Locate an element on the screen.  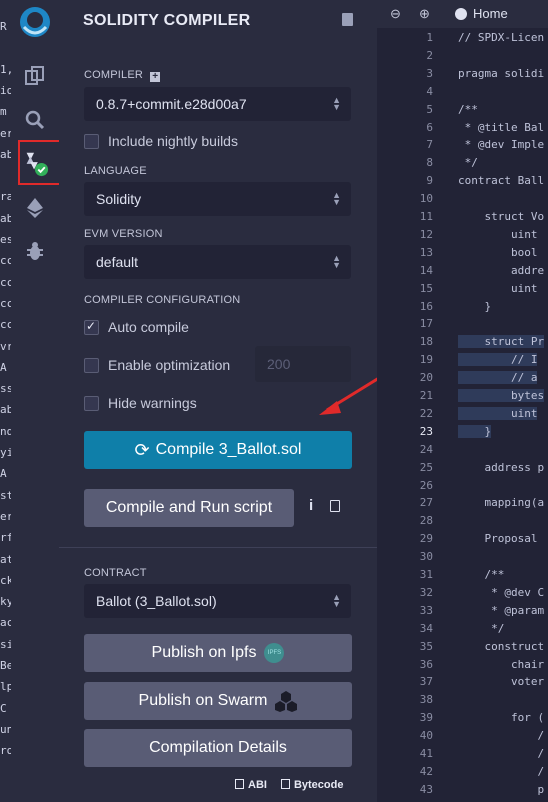
bytecode-link: Bytecode is located at coordinates (311, 785).